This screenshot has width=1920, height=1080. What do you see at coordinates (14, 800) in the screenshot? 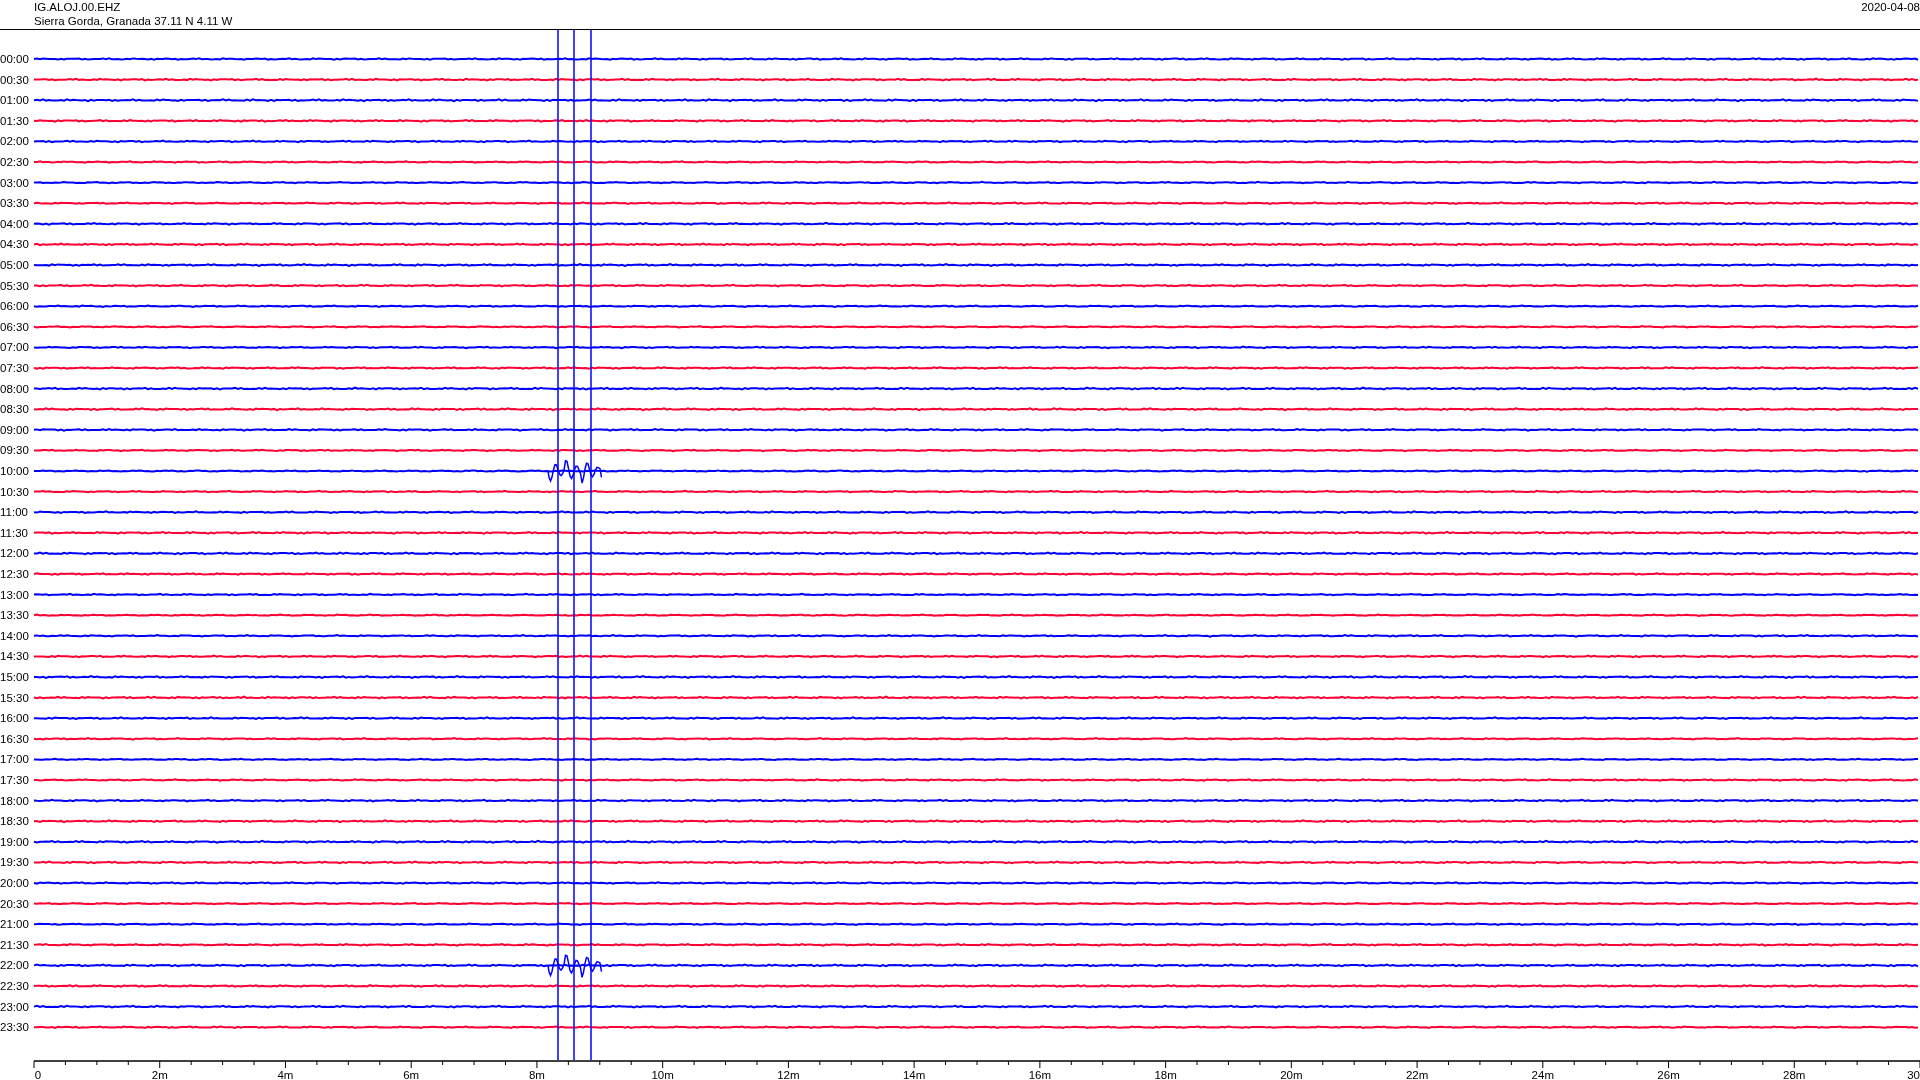
I see `row-time-label: 18:00` at bounding box center [14, 800].